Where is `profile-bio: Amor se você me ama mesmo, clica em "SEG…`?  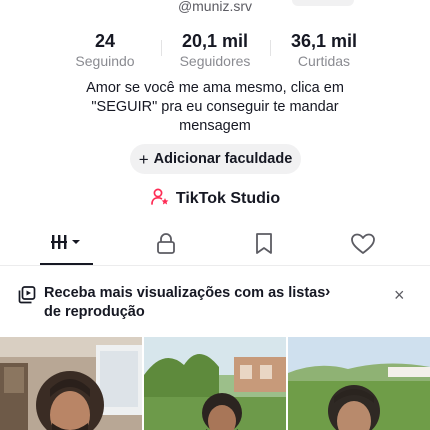 profile-bio: Amor se você me ama mesmo, clica em "SEG… is located at coordinates (215, 107).